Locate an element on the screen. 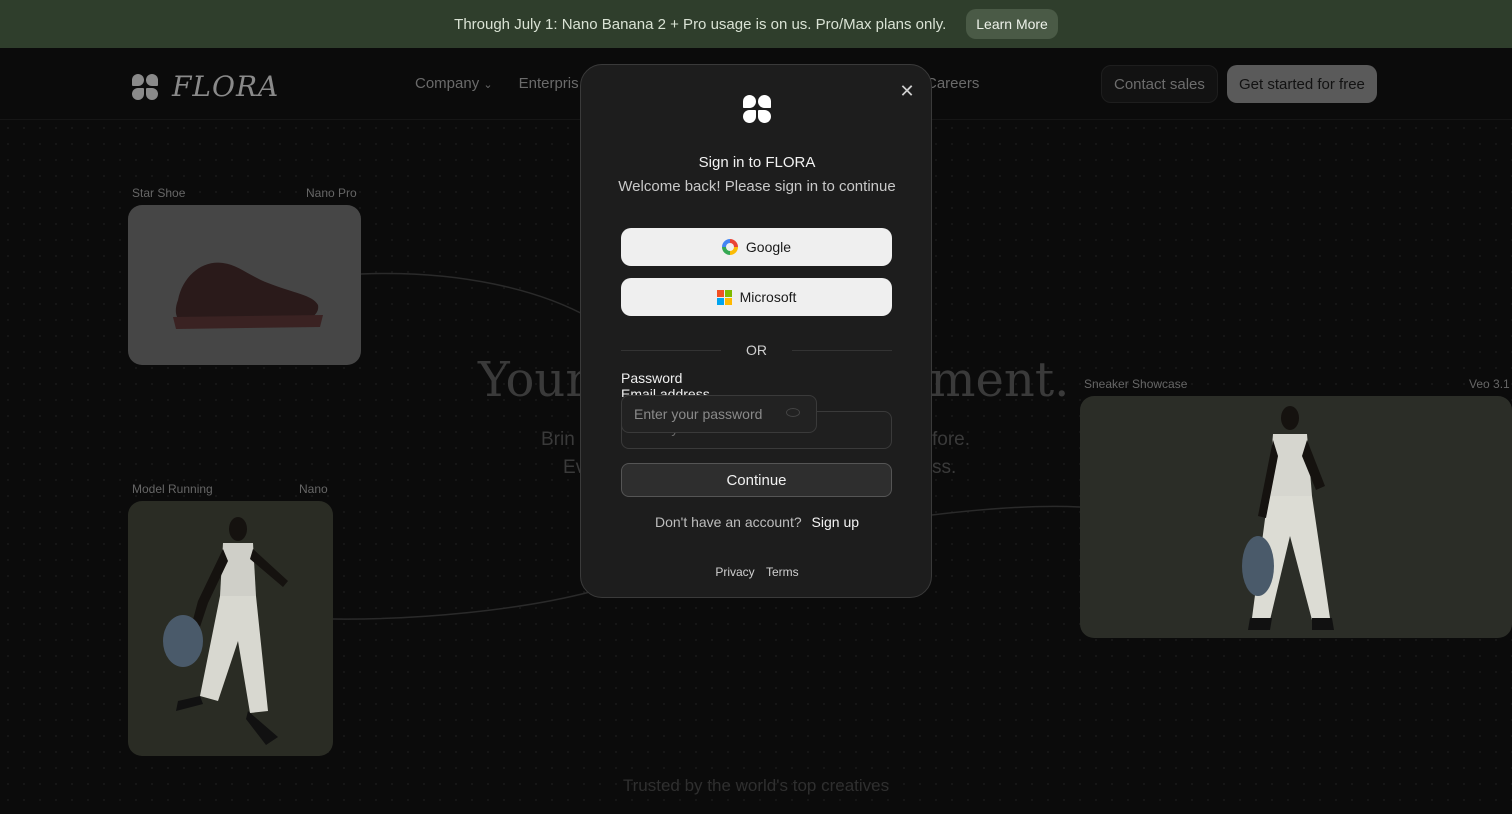  modal-subtitle: Welcome back! Please sign in to continue is located at coordinates (757, 186).